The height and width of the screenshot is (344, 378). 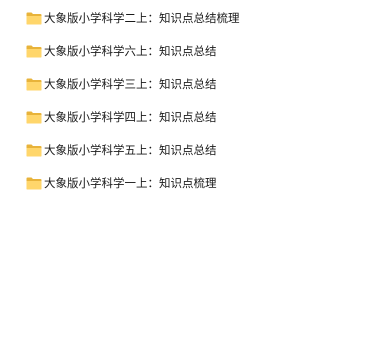 I want to click on folder-item: 大象版小学科学三上：知识点总结, so click(x=133, y=84).